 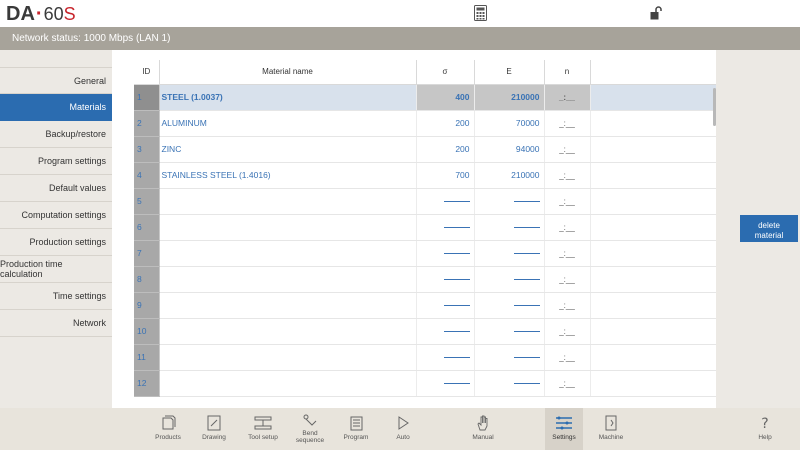 What do you see at coordinates (288, 97) in the screenshot?
I see `cell-material-name: STEEL (1.0037)` at bounding box center [288, 97].